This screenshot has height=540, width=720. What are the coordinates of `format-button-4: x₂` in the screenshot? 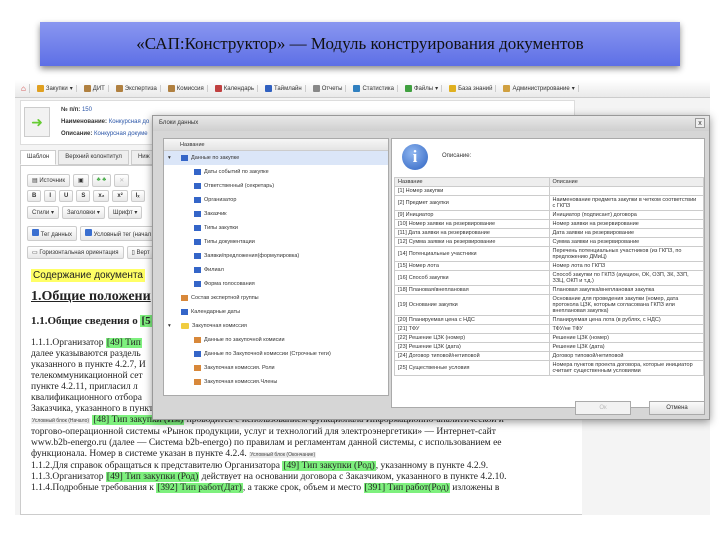 It's located at (101, 196).